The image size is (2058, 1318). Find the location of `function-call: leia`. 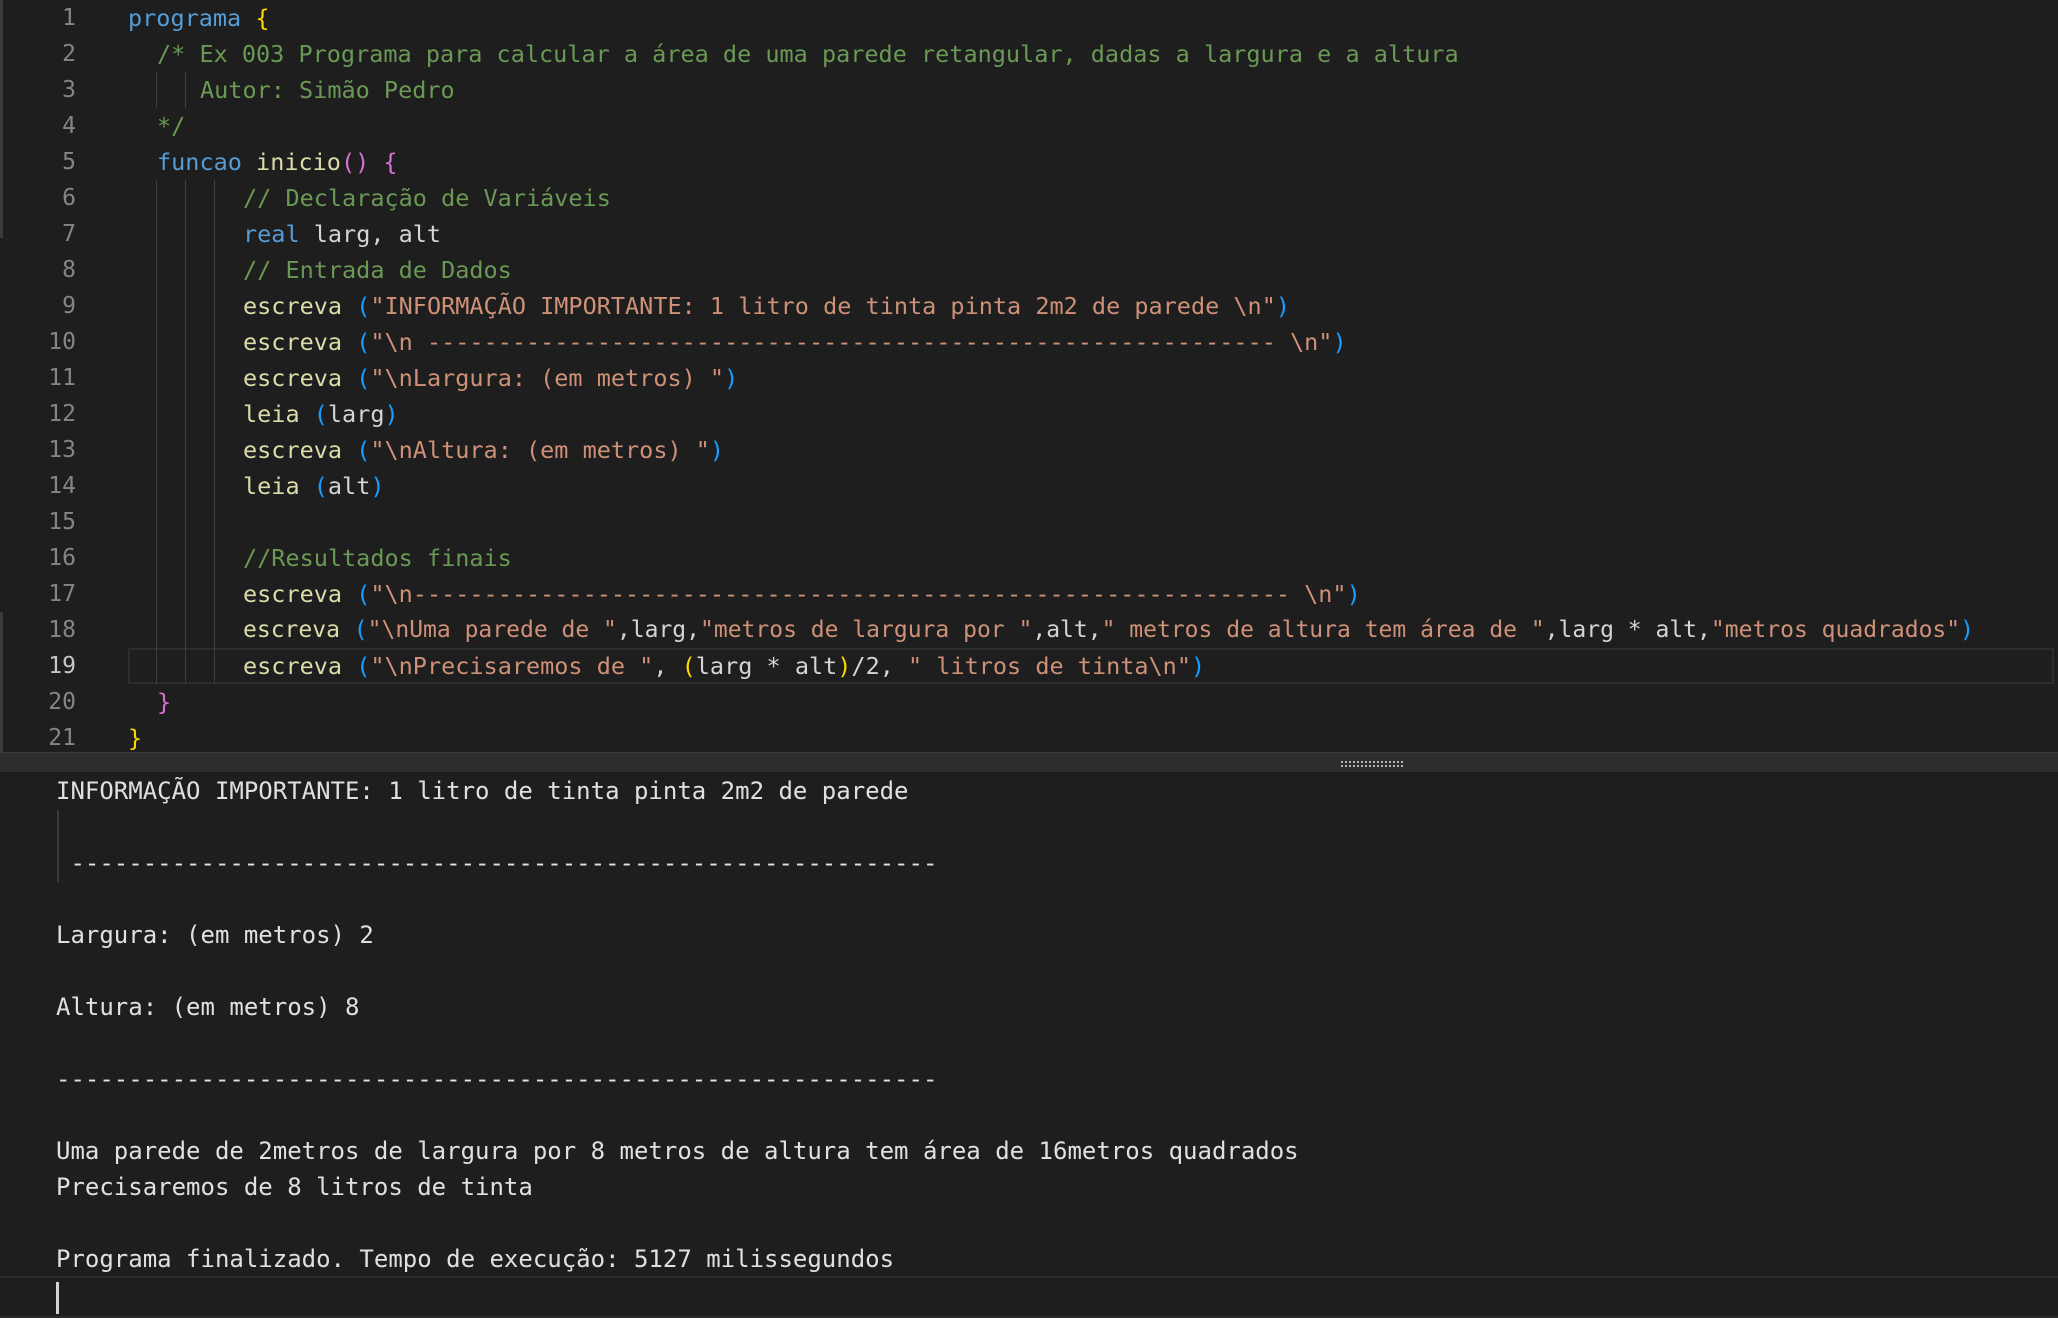

function-call: leia is located at coordinates (271, 414).